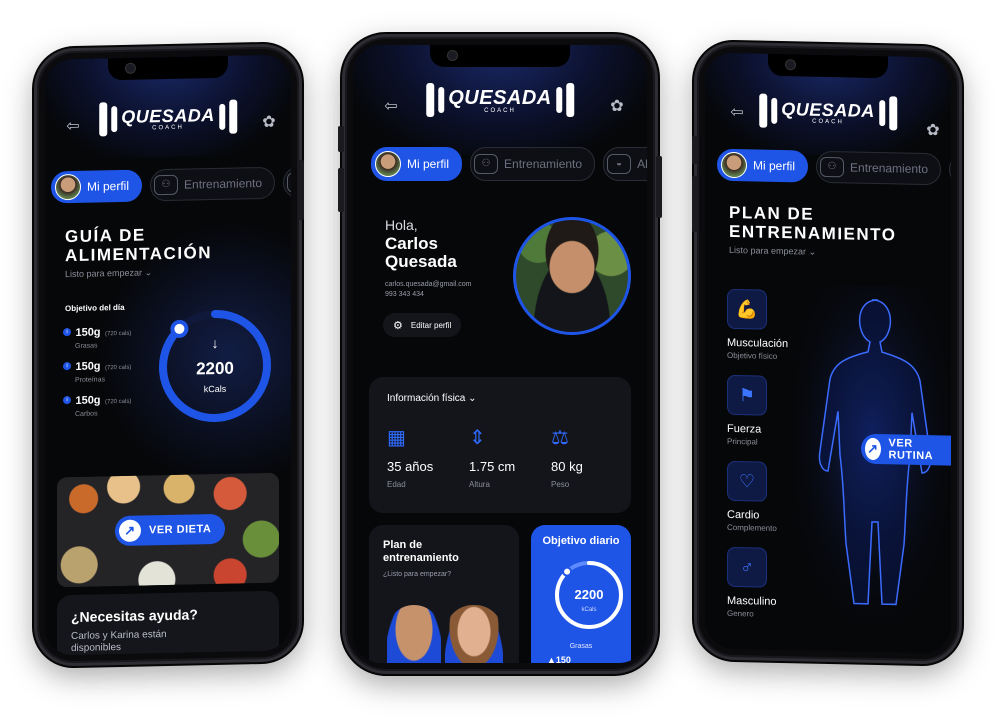 Image resolution: width=1000 pixels, height=718 pixels. What do you see at coordinates (581, 646) in the screenshot?
I see `daily-fat-label: Grasas` at bounding box center [581, 646].